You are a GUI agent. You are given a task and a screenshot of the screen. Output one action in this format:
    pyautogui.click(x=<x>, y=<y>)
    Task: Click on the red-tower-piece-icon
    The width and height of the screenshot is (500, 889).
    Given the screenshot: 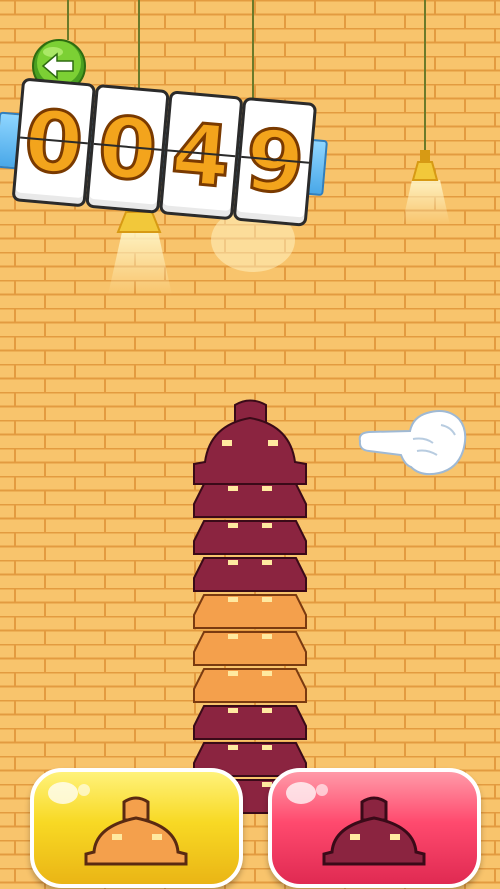 What is the action you would take?
    pyautogui.click(x=374, y=831)
    